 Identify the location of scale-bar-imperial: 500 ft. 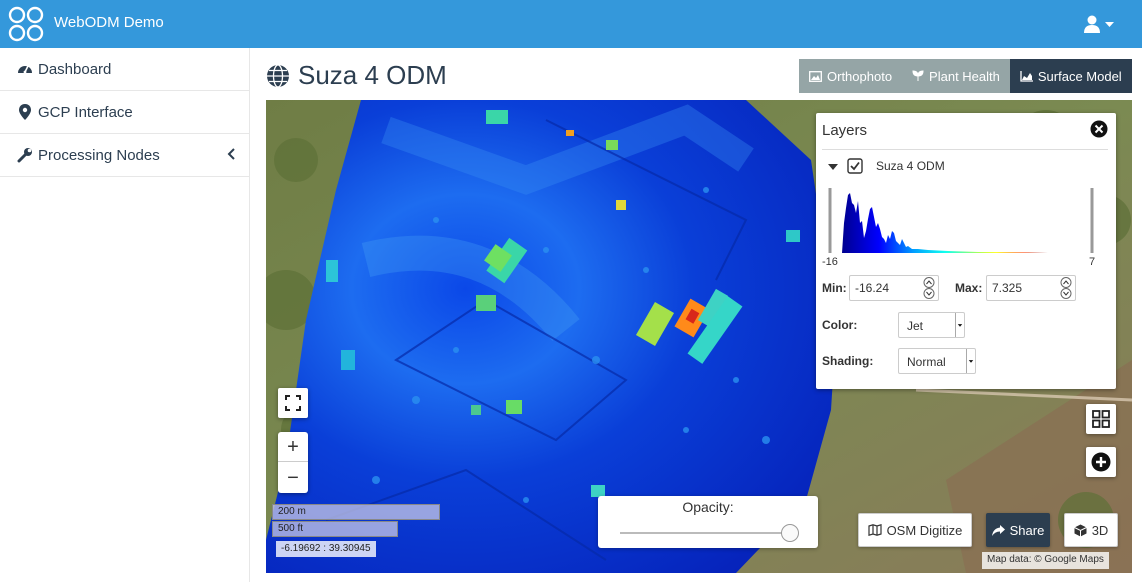
(335, 529).